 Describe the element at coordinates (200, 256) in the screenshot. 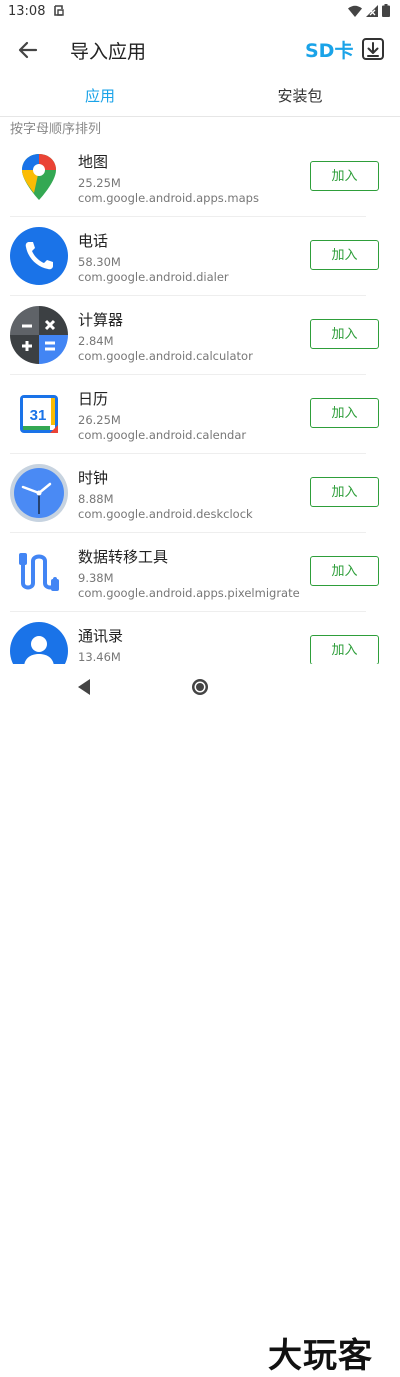

I see `list-item: 电话 58.30M com.google.android.dialer 加入` at that location.